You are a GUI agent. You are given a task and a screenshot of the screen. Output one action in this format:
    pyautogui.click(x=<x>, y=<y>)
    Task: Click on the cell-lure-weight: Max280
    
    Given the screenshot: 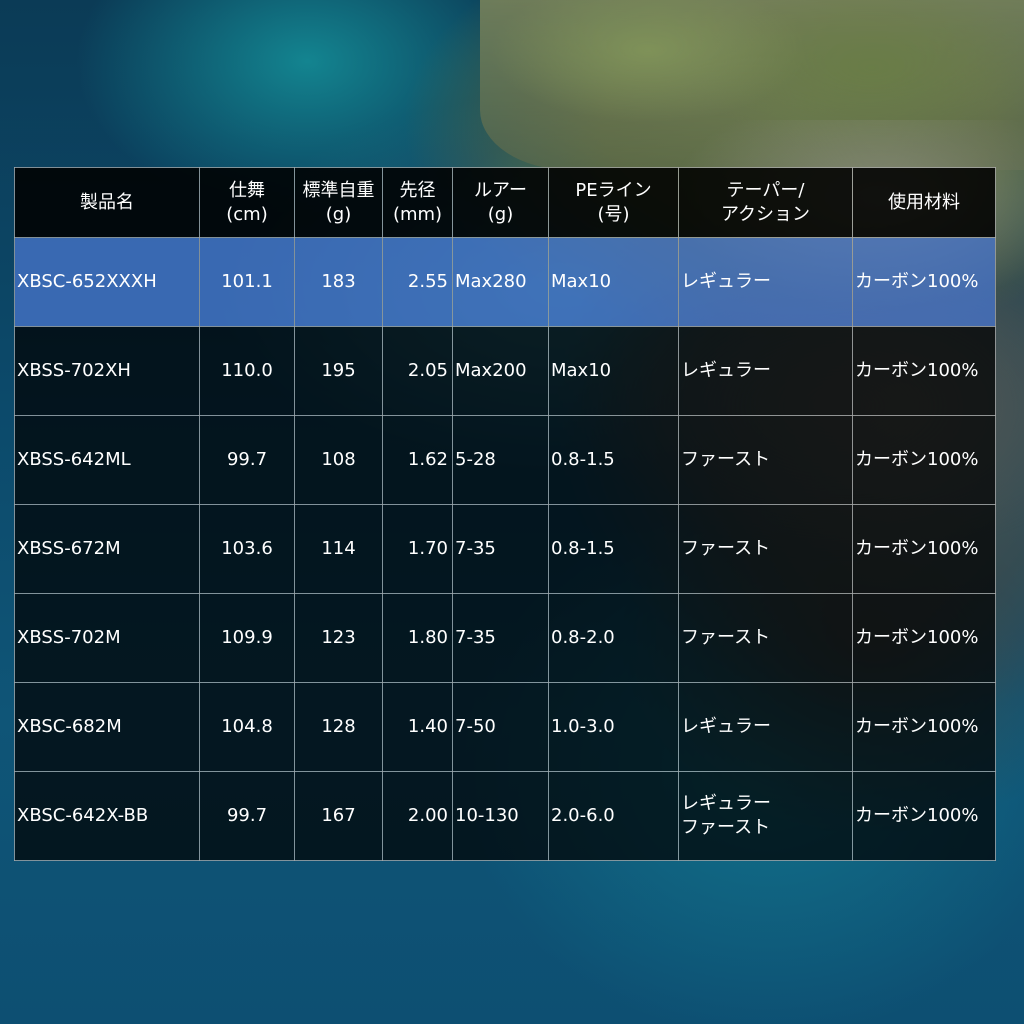 What is the action you would take?
    pyautogui.click(x=500, y=282)
    